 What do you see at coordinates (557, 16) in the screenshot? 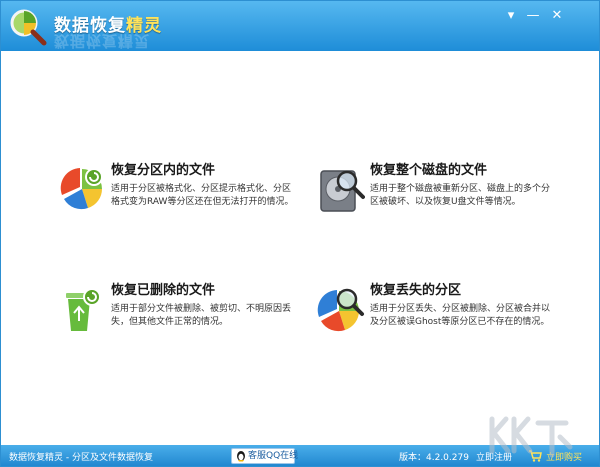
I see `close-button: ✕` at bounding box center [557, 16].